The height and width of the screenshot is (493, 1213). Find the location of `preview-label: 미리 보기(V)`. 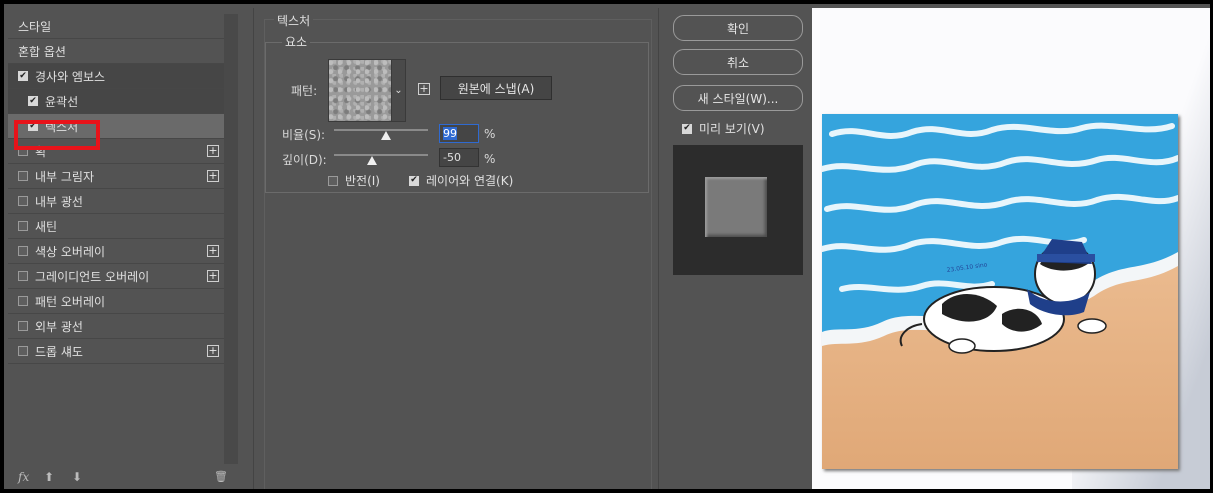

preview-label: 미리 보기(V) is located at coordinates (732, 129).